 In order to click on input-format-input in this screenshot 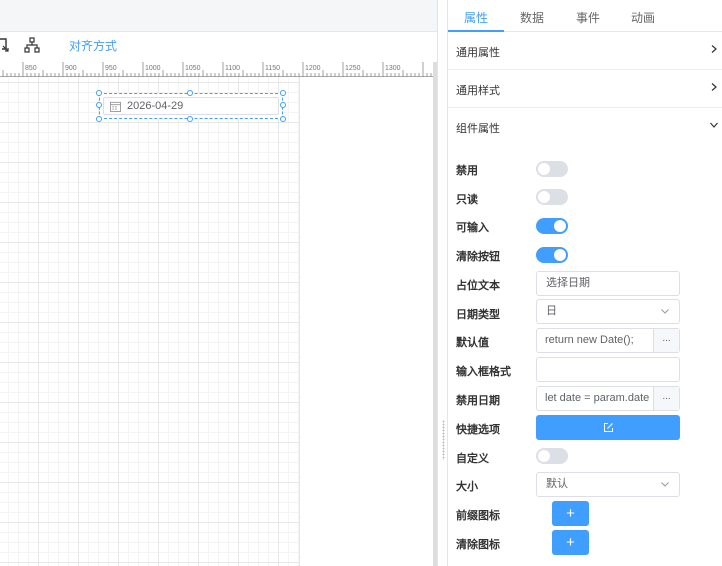, I will do `click(608, 369)`.